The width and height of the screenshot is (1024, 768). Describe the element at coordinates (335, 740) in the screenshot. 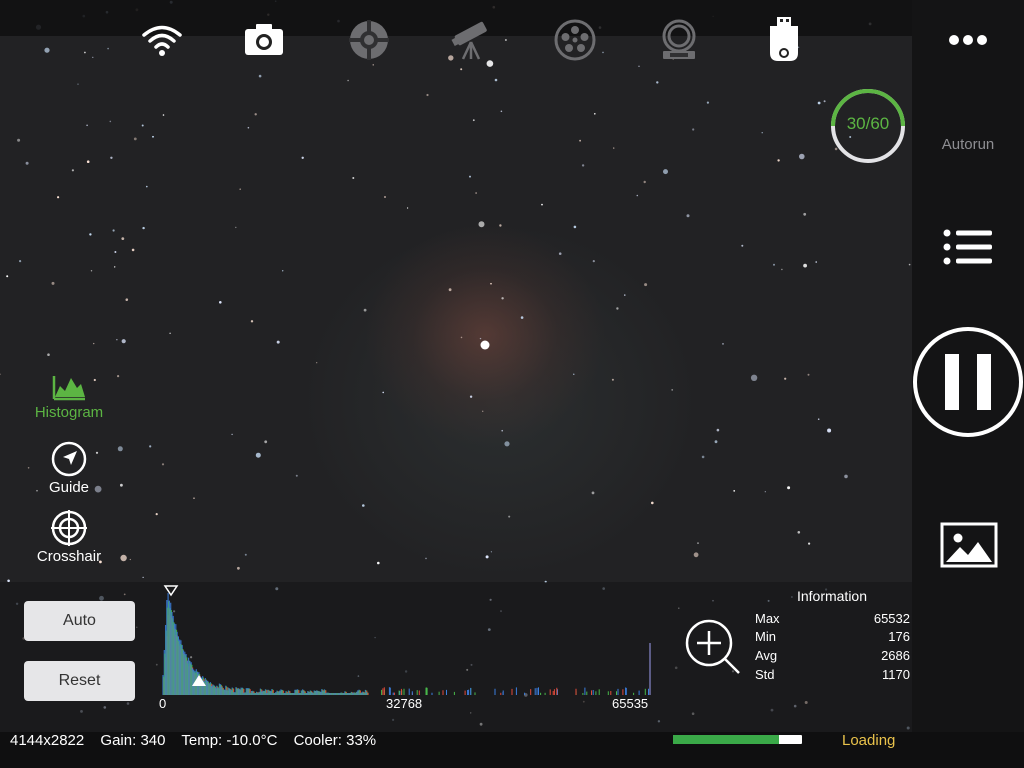

I see `cooler-power: Cooler: 33%` at that location.